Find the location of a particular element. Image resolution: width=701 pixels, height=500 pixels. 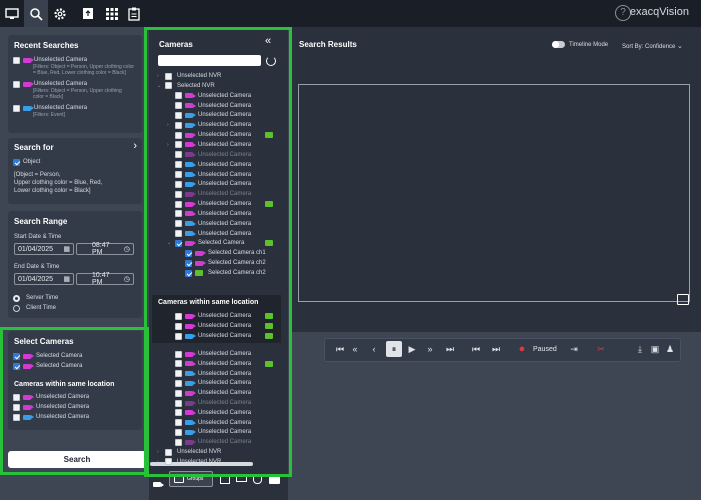

search-tab-button is located at coordinates (36, 13).